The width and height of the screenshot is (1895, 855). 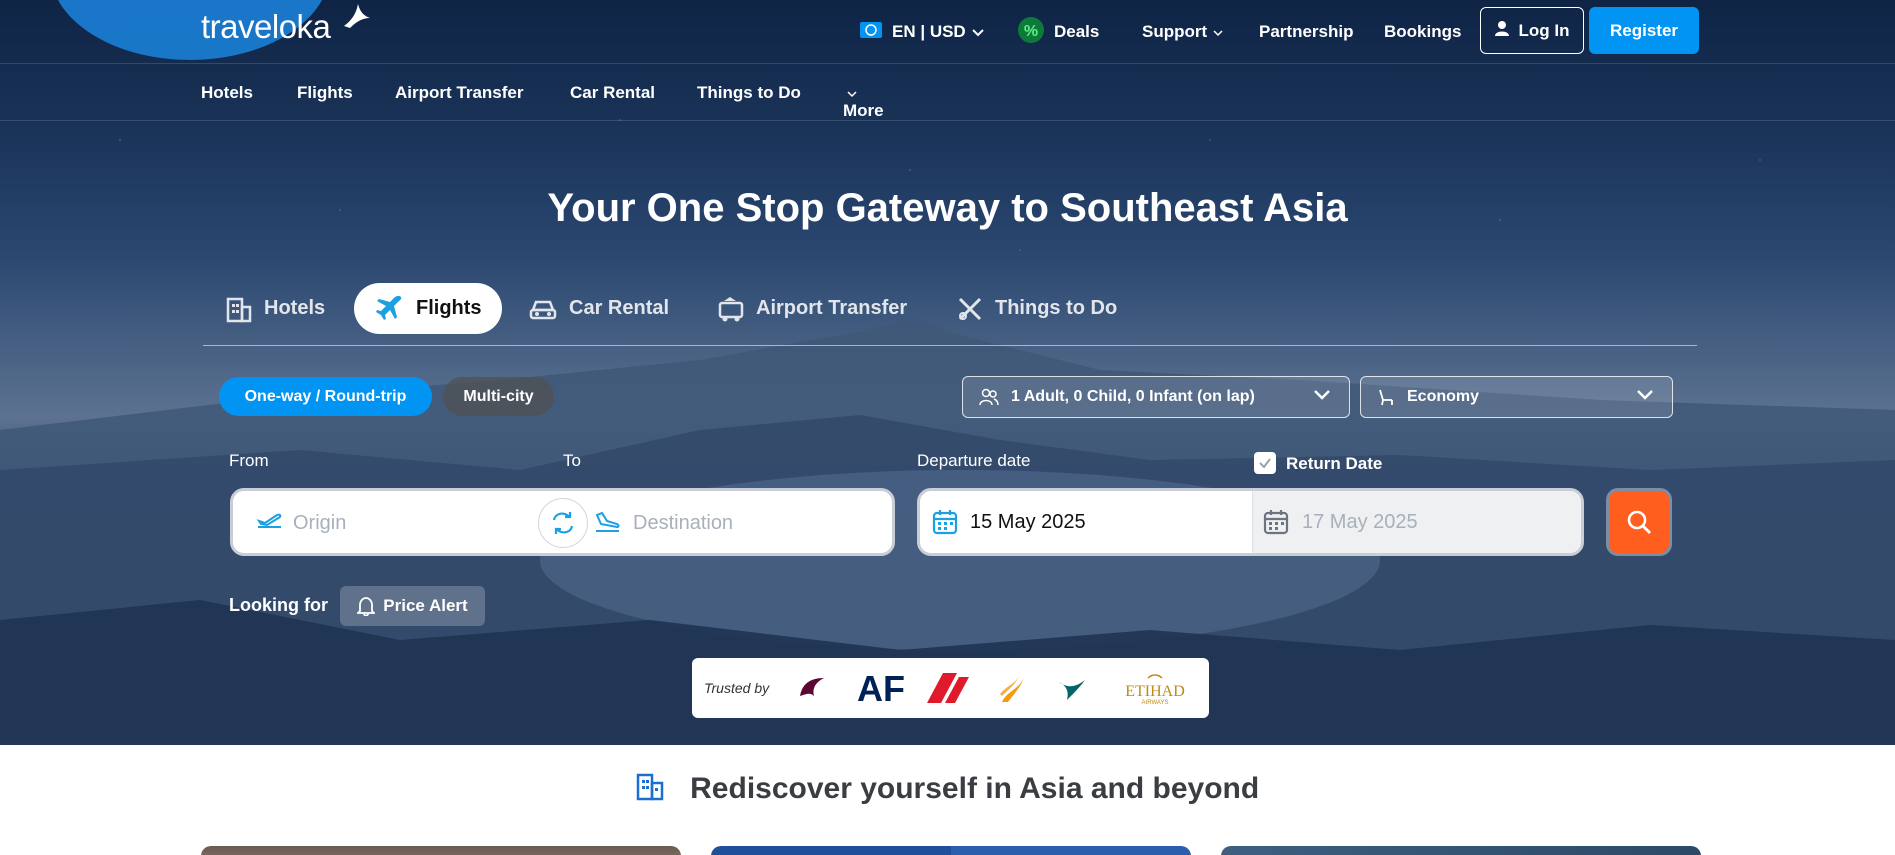 What do you see at coordinates (295, 308) in the screenshot?
I see `tab-hotels-label: Hotels` at bounding box center [295, 308].